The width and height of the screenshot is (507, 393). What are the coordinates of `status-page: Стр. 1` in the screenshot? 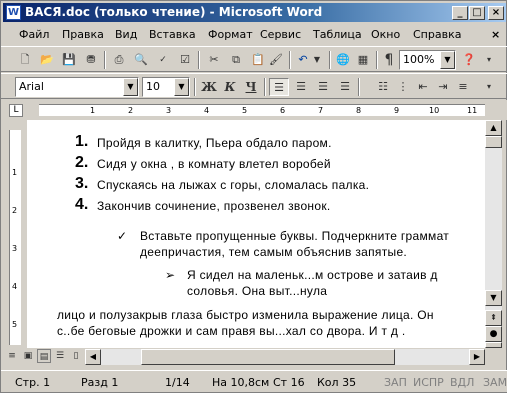 It's located at (33, 382).